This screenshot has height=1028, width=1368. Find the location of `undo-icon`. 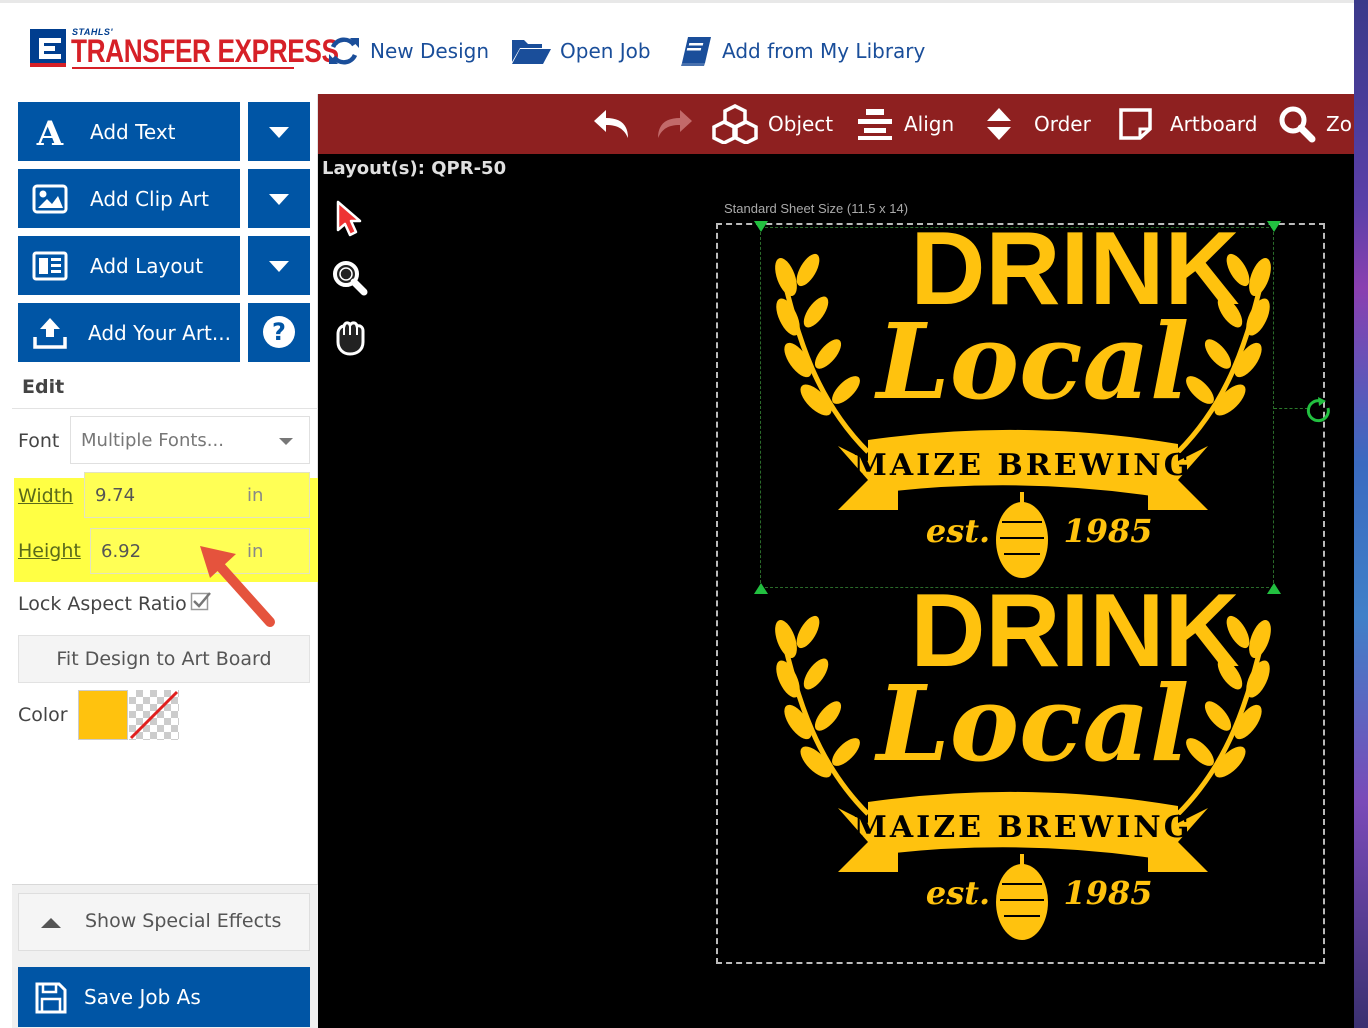

undo-icon is located at coordinates (612, 124).